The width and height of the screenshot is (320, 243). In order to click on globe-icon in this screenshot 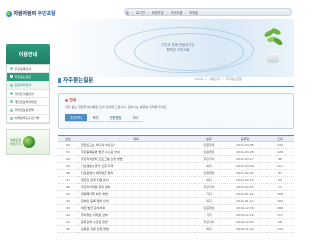, I will do `click(29, 142)`.